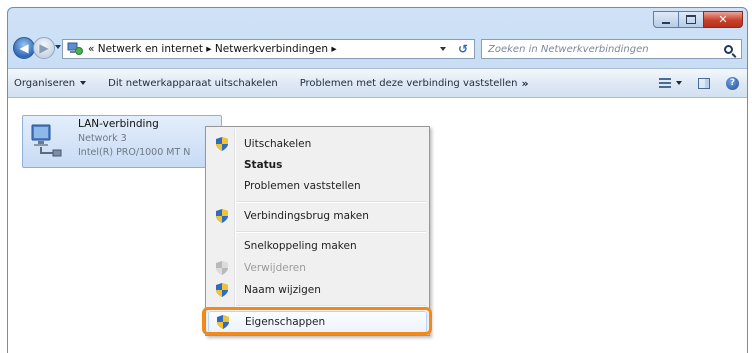  Describe the element at coordinates (524, 83) in the screenshot. I see `more-commands-icon: »` at that location.